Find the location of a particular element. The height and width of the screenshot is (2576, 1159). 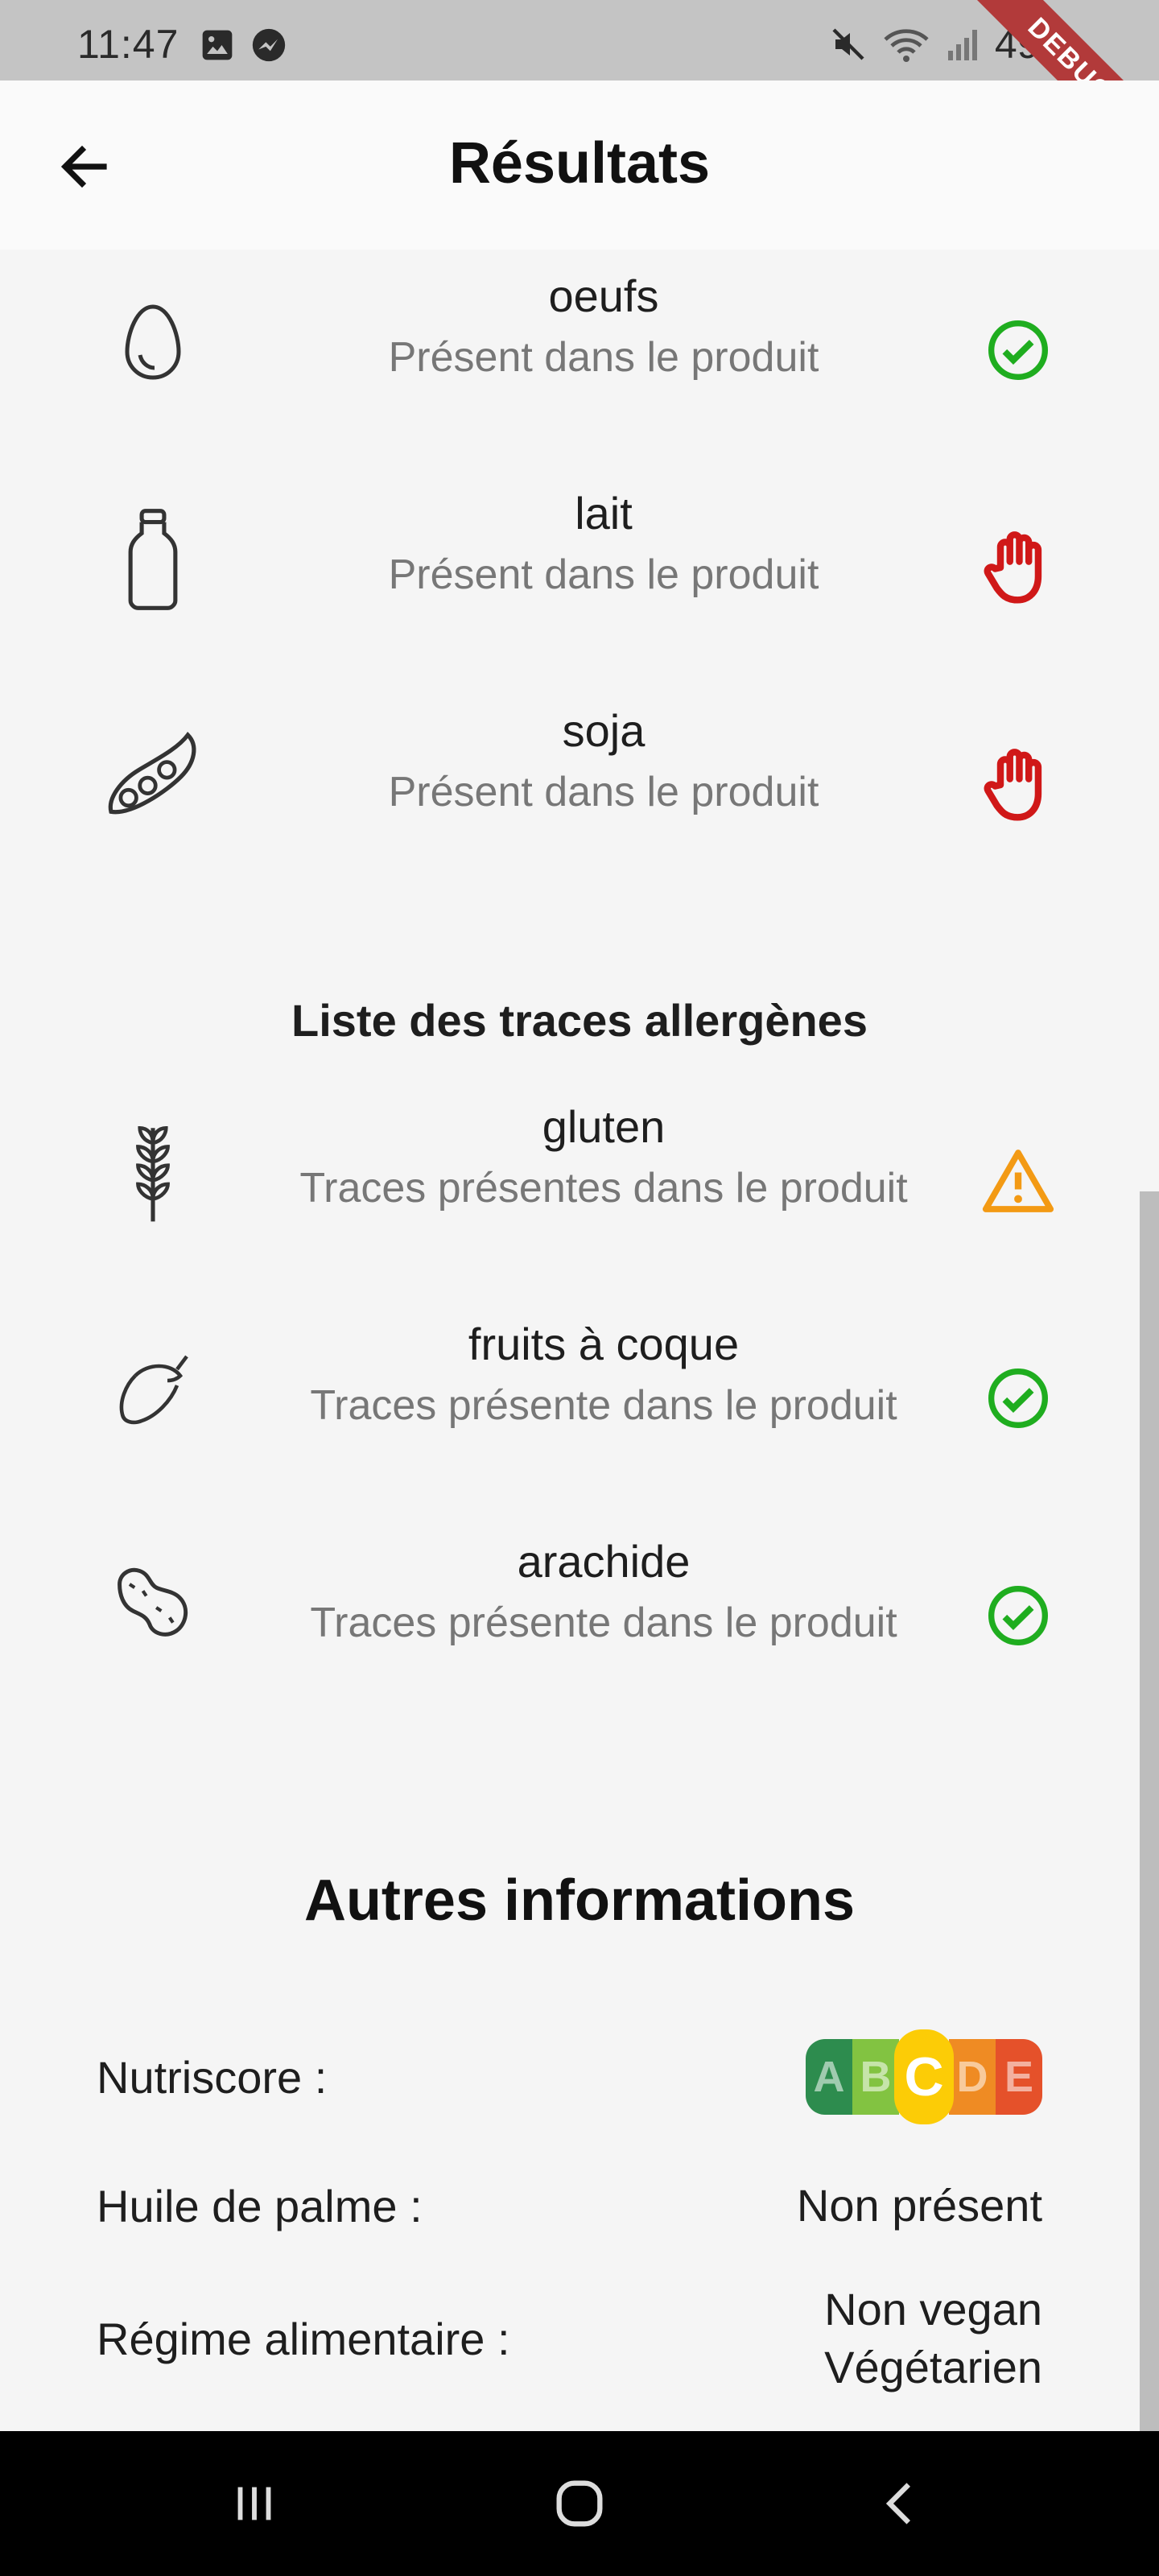

nut-icon is located at coordinates (153, 1390).